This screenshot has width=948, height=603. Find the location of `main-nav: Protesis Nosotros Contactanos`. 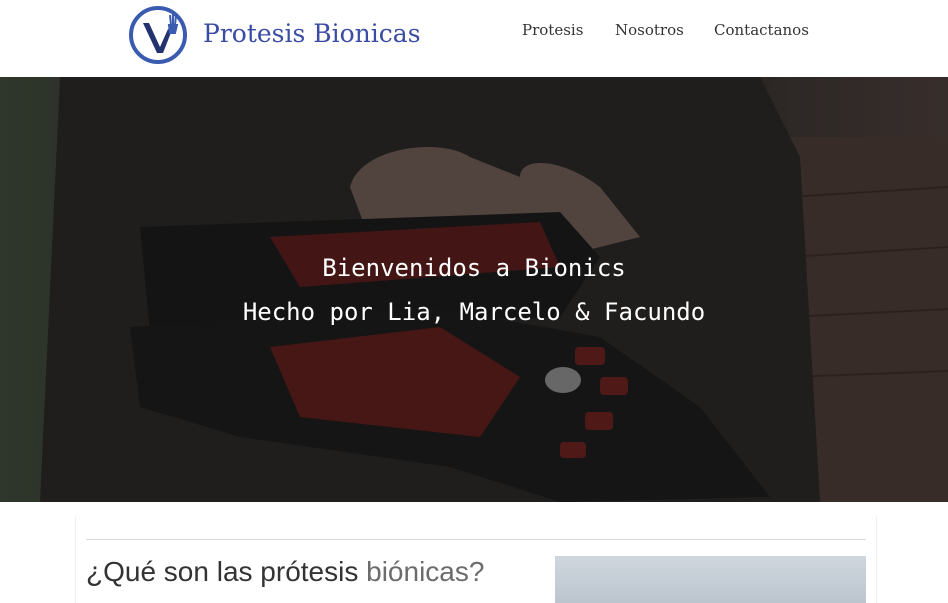

main-nav: Protesis Nosotros Contactanos is located at coordinates (474, 32).